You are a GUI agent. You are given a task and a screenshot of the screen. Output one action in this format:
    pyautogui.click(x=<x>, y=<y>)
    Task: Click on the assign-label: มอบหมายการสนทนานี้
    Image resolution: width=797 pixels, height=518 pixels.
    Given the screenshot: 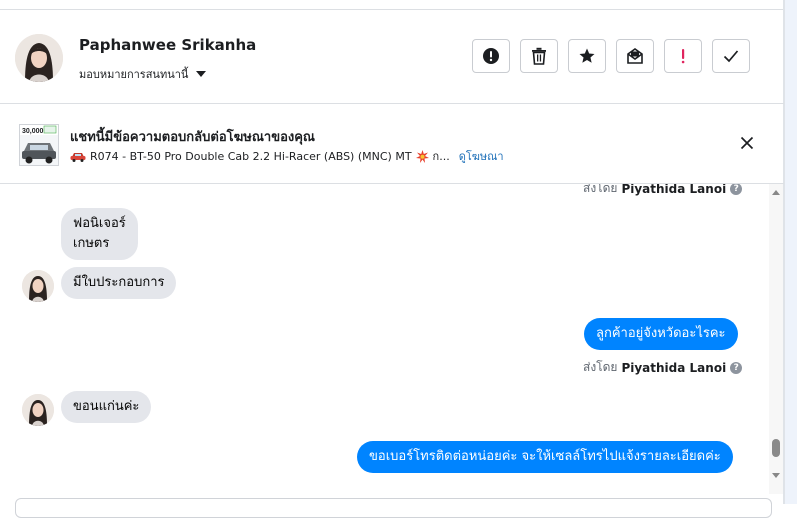 What is the action you would take?
    pyautogui.click(x=134, y=74)
    